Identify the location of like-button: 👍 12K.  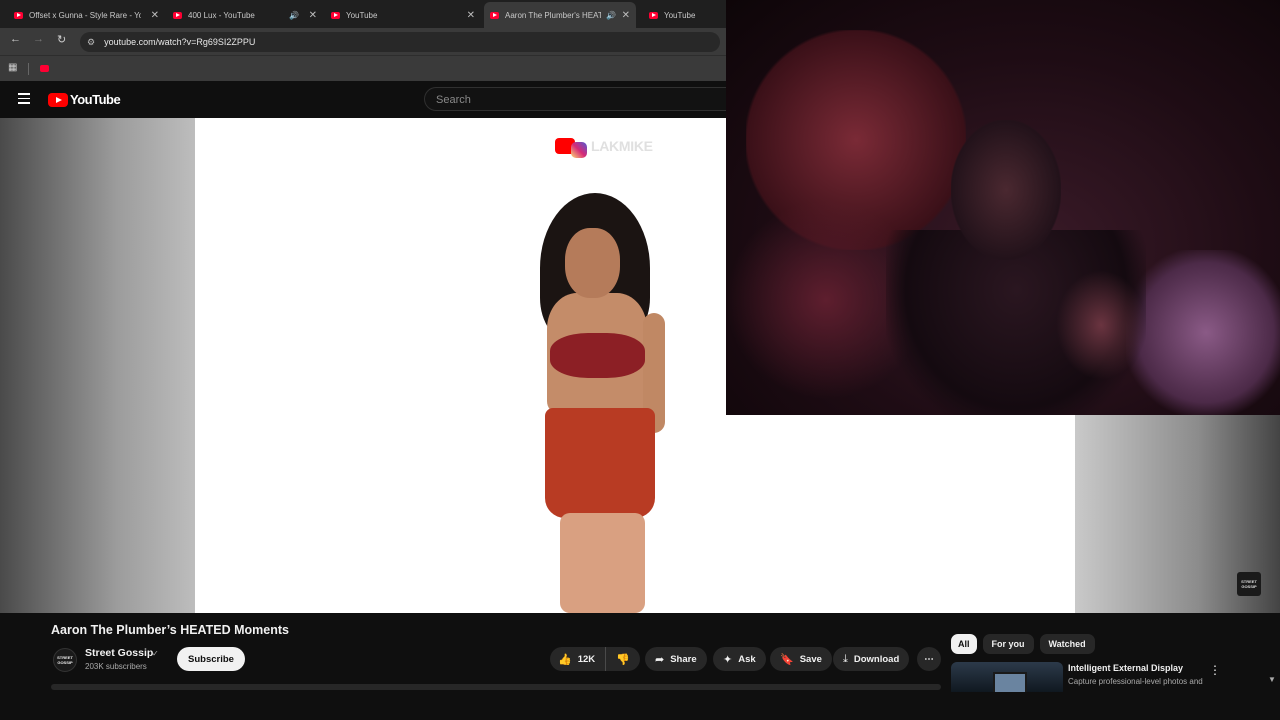
(578, 659).